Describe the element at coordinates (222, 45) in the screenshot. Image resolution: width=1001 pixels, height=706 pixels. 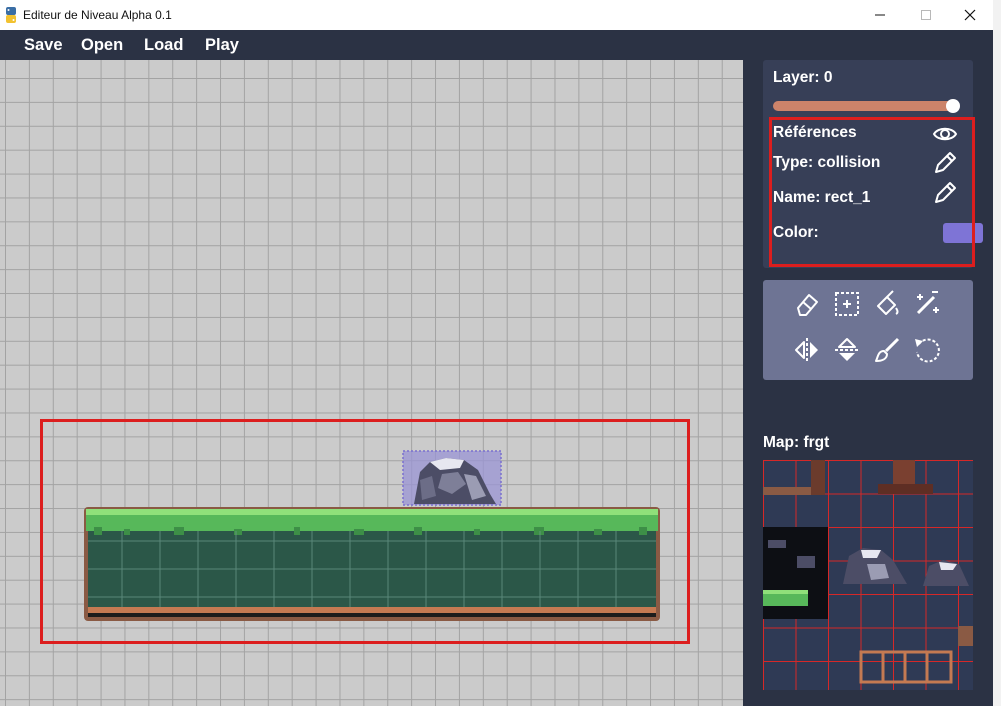
I see `play-menu: Play` at that location.